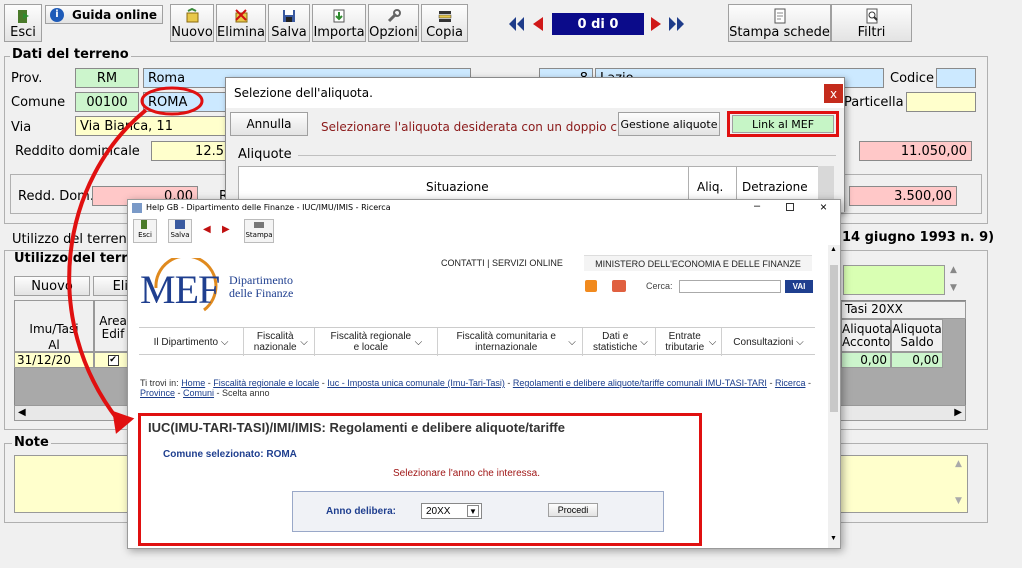 The height and width of the screenshot is (568, 1022). What do you see at coordinates (54, 360) in the screenshot?
I see `row-date-cell: 31/12/20` at bounding box center [54, 360].